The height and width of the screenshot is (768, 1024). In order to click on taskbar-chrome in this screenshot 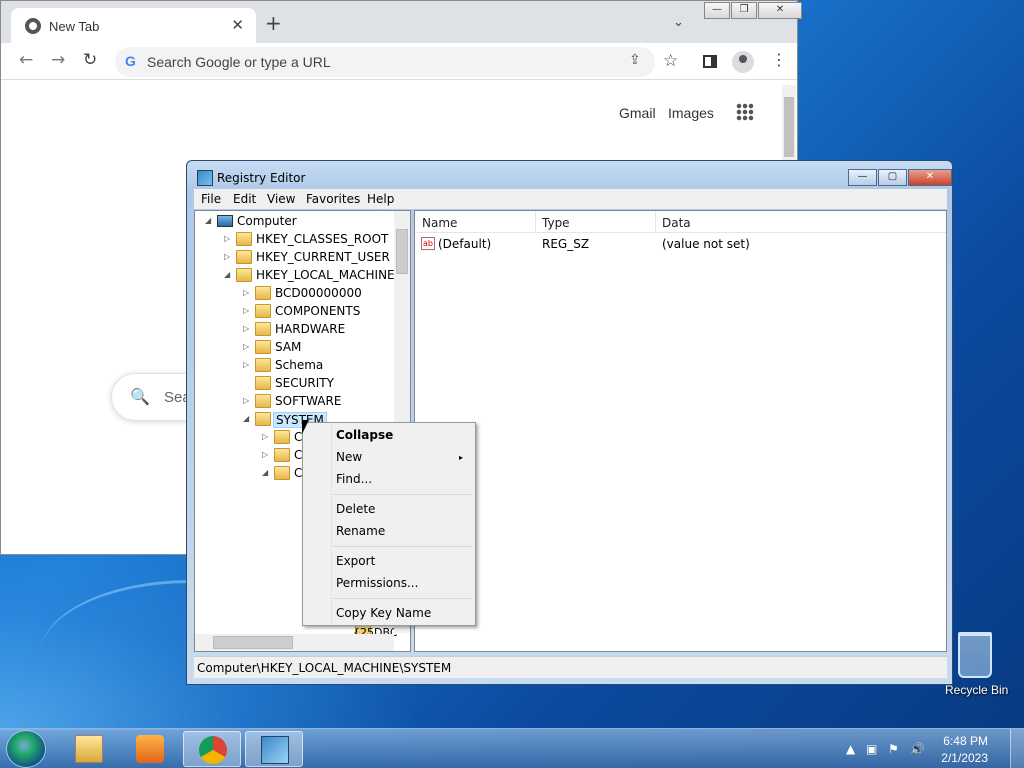, I will do `click(212, 749)`.